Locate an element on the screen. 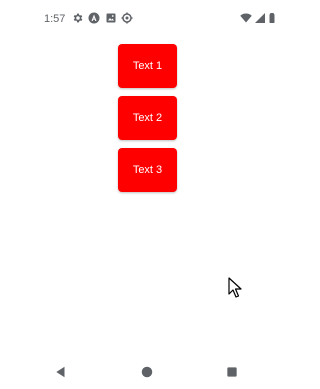  back-icon is located at coordinates (61, 372).